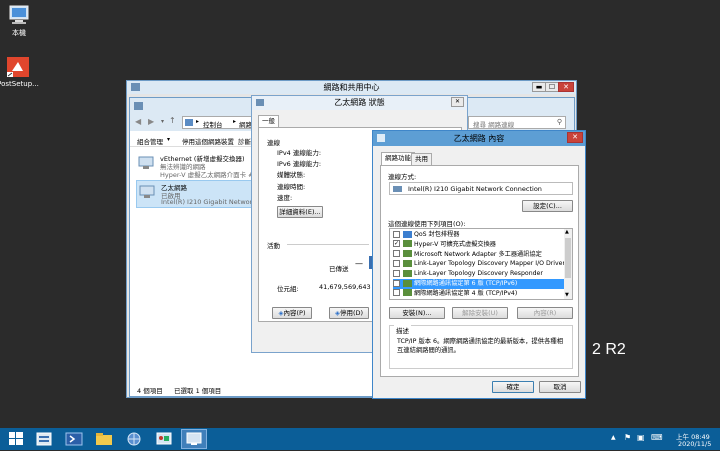  I want to click on back-arrow-icon: ◀, so click(138, 121).